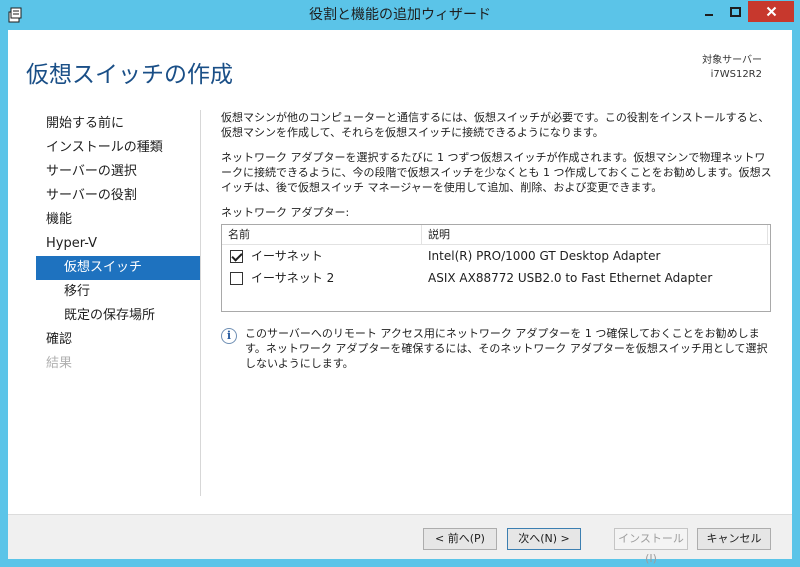 Image resolution: width=800 pixels, height=567 pixels. Describe the element at coordinates (200, 303) in the screenshot. I see `nav-divider` at that location.